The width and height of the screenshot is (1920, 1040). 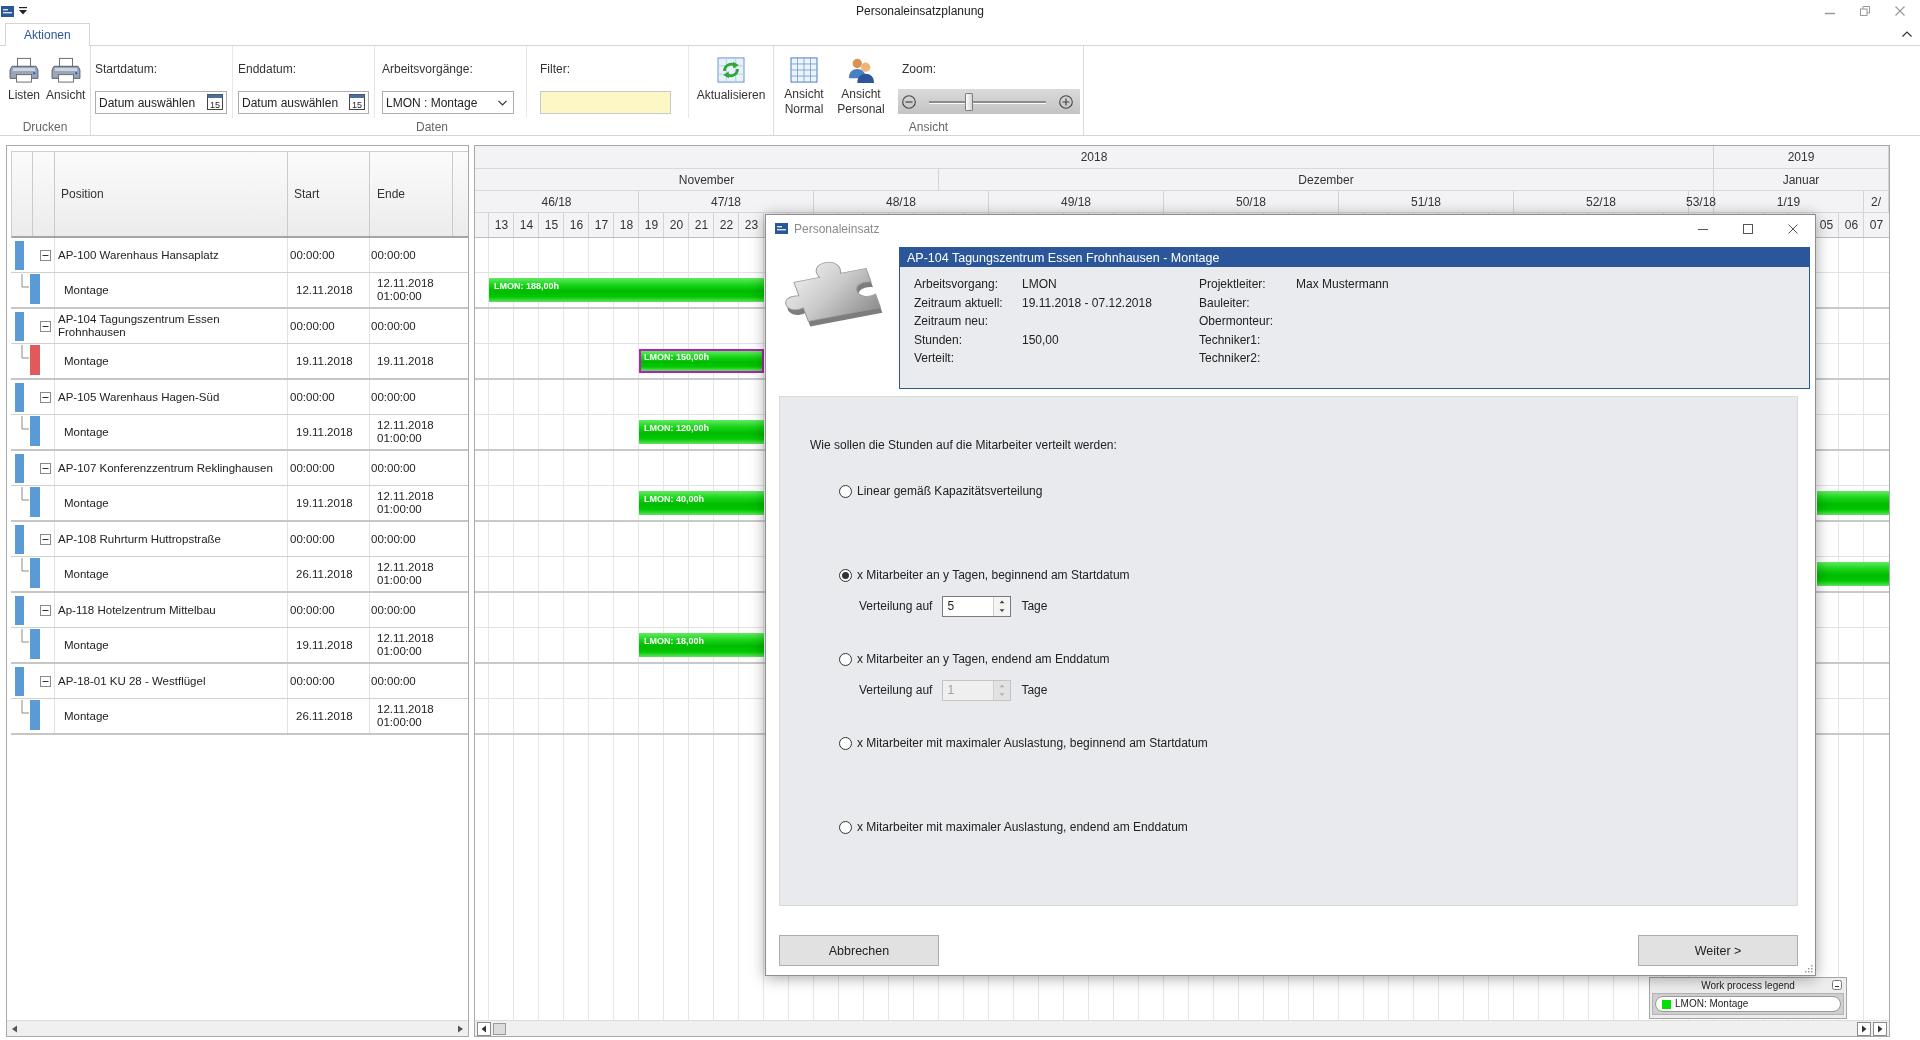 I want to click on option-label: x Mitarbeiter mit maximaler Auslastung, endend am Enddatum, so click(x=1022, y=827).